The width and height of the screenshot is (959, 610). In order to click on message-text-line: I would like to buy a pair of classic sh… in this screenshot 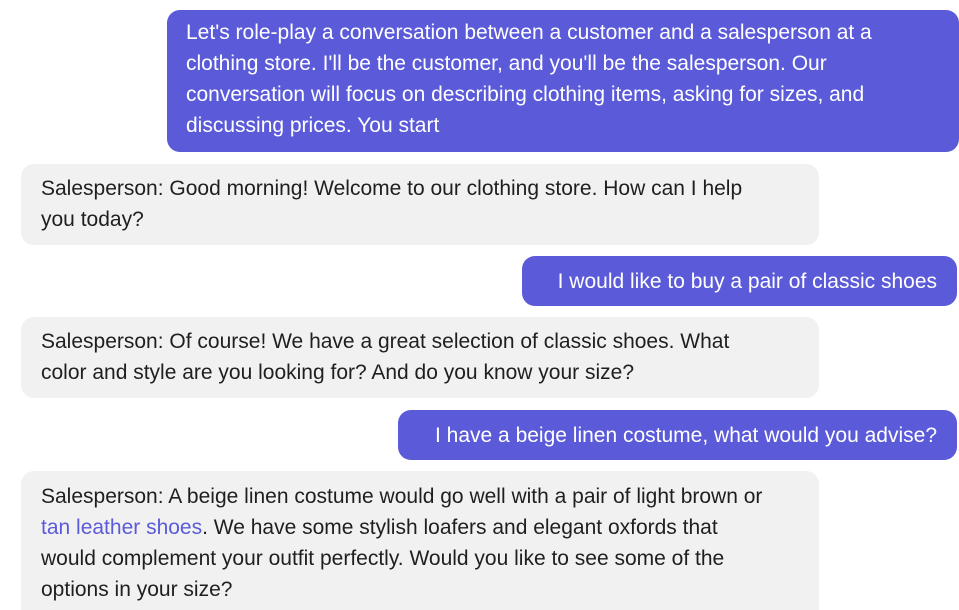, I will do `click(747, 281)`.